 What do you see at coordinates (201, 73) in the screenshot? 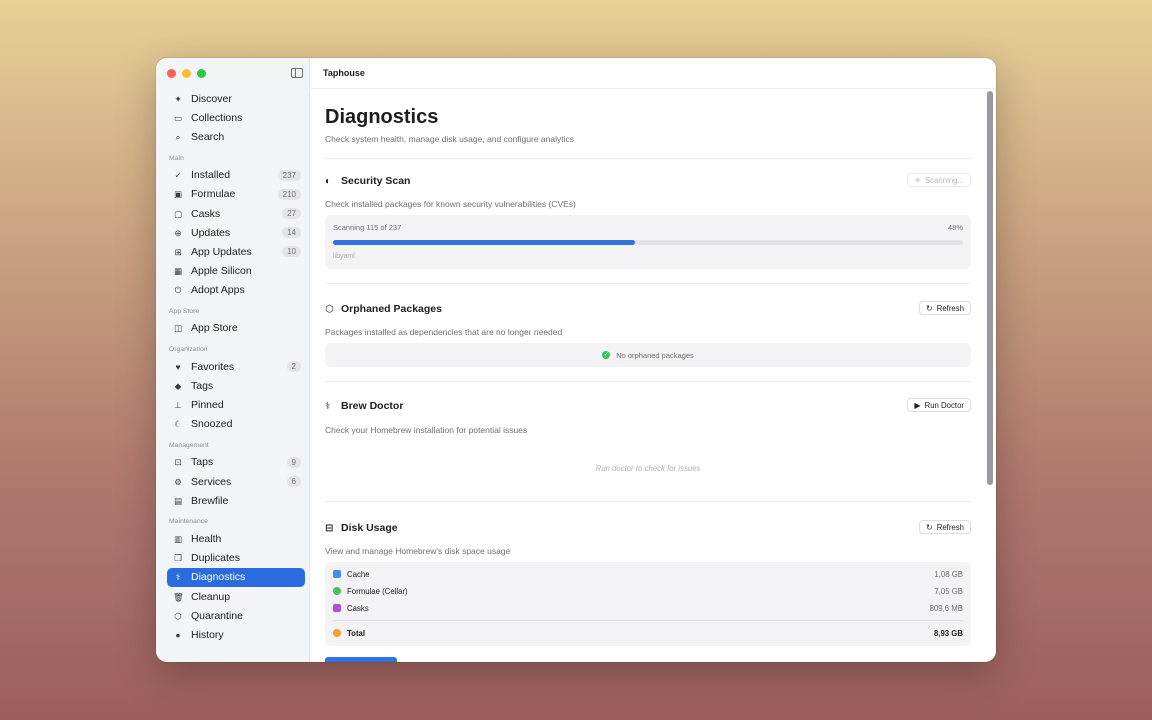
I see `zoom-button` at bounding box center [201, 73].